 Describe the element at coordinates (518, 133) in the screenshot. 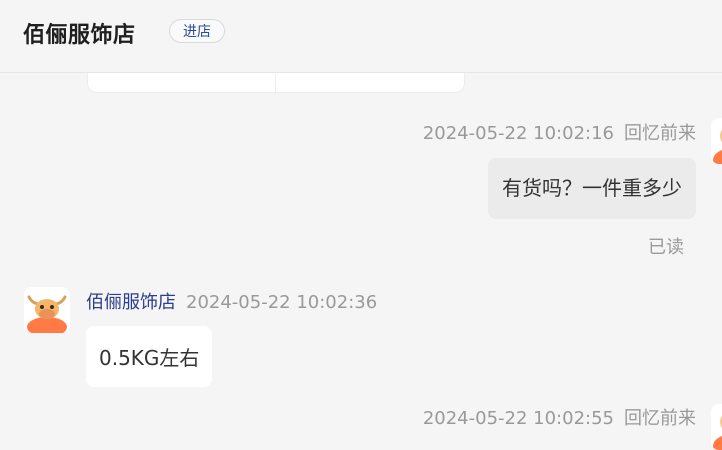

I see `message-timestamp: 2024-05-22 10:02:16` at that location.